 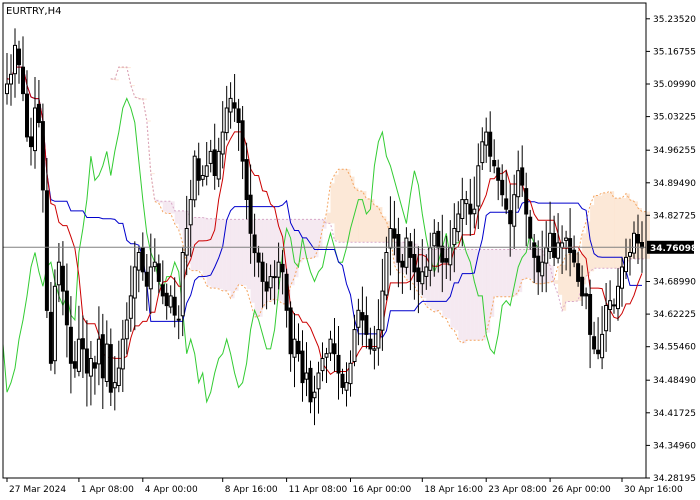 I want to click on y-tick-label: 35.09990, so click(x=674, y=85).